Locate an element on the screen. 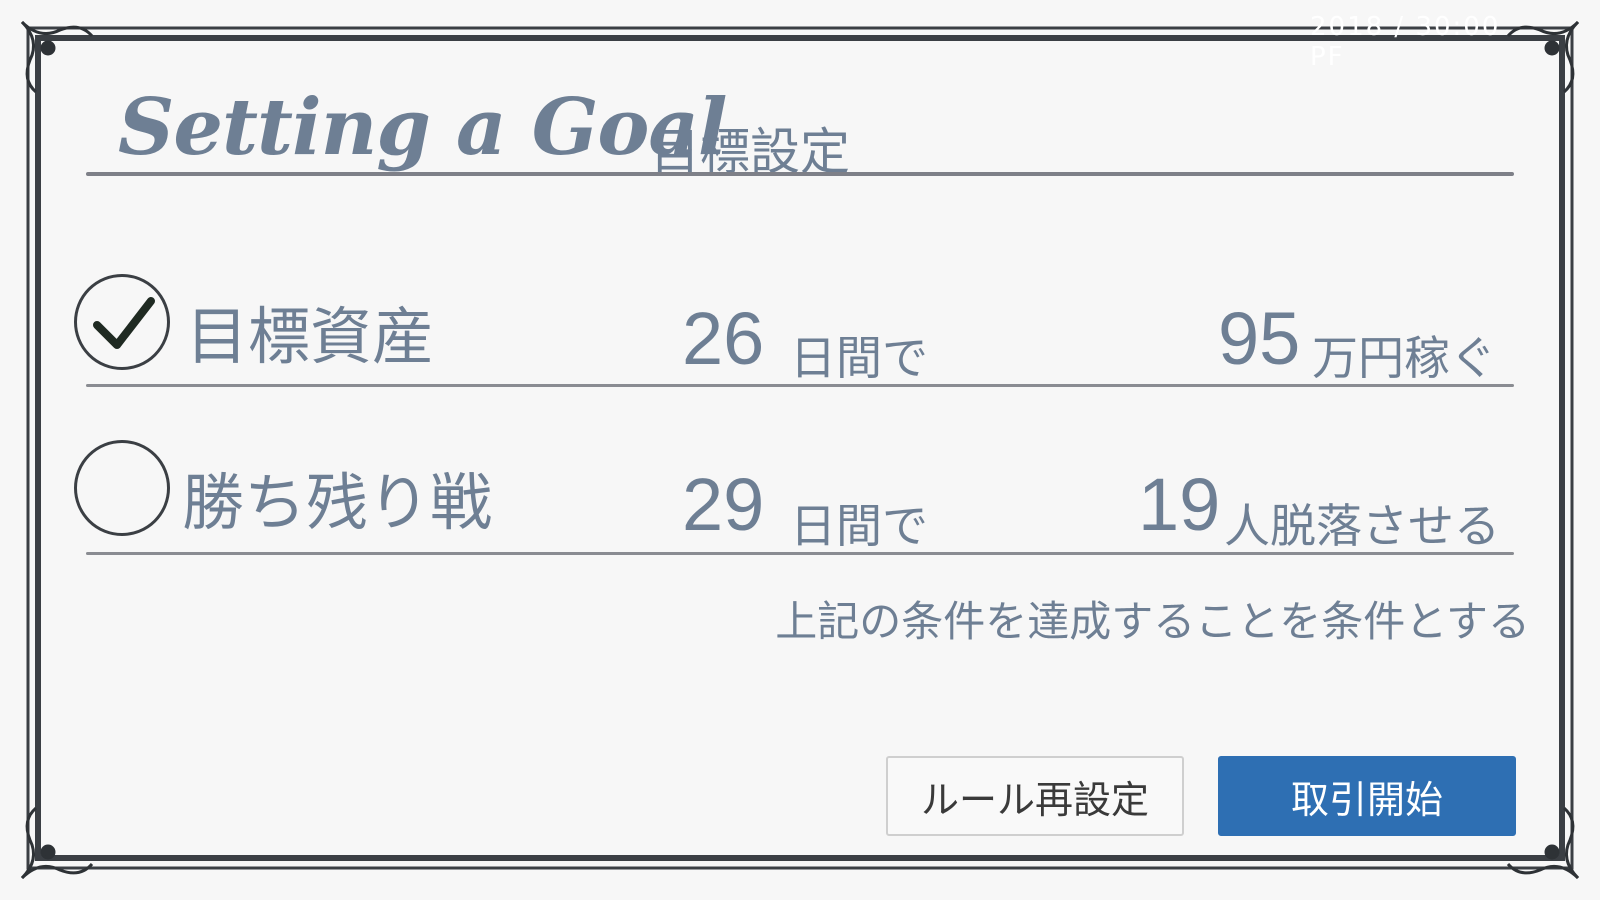 The width and height of the screenshot is (1600, 900). corner-ornament-icon is located at coordinates (57, 57).